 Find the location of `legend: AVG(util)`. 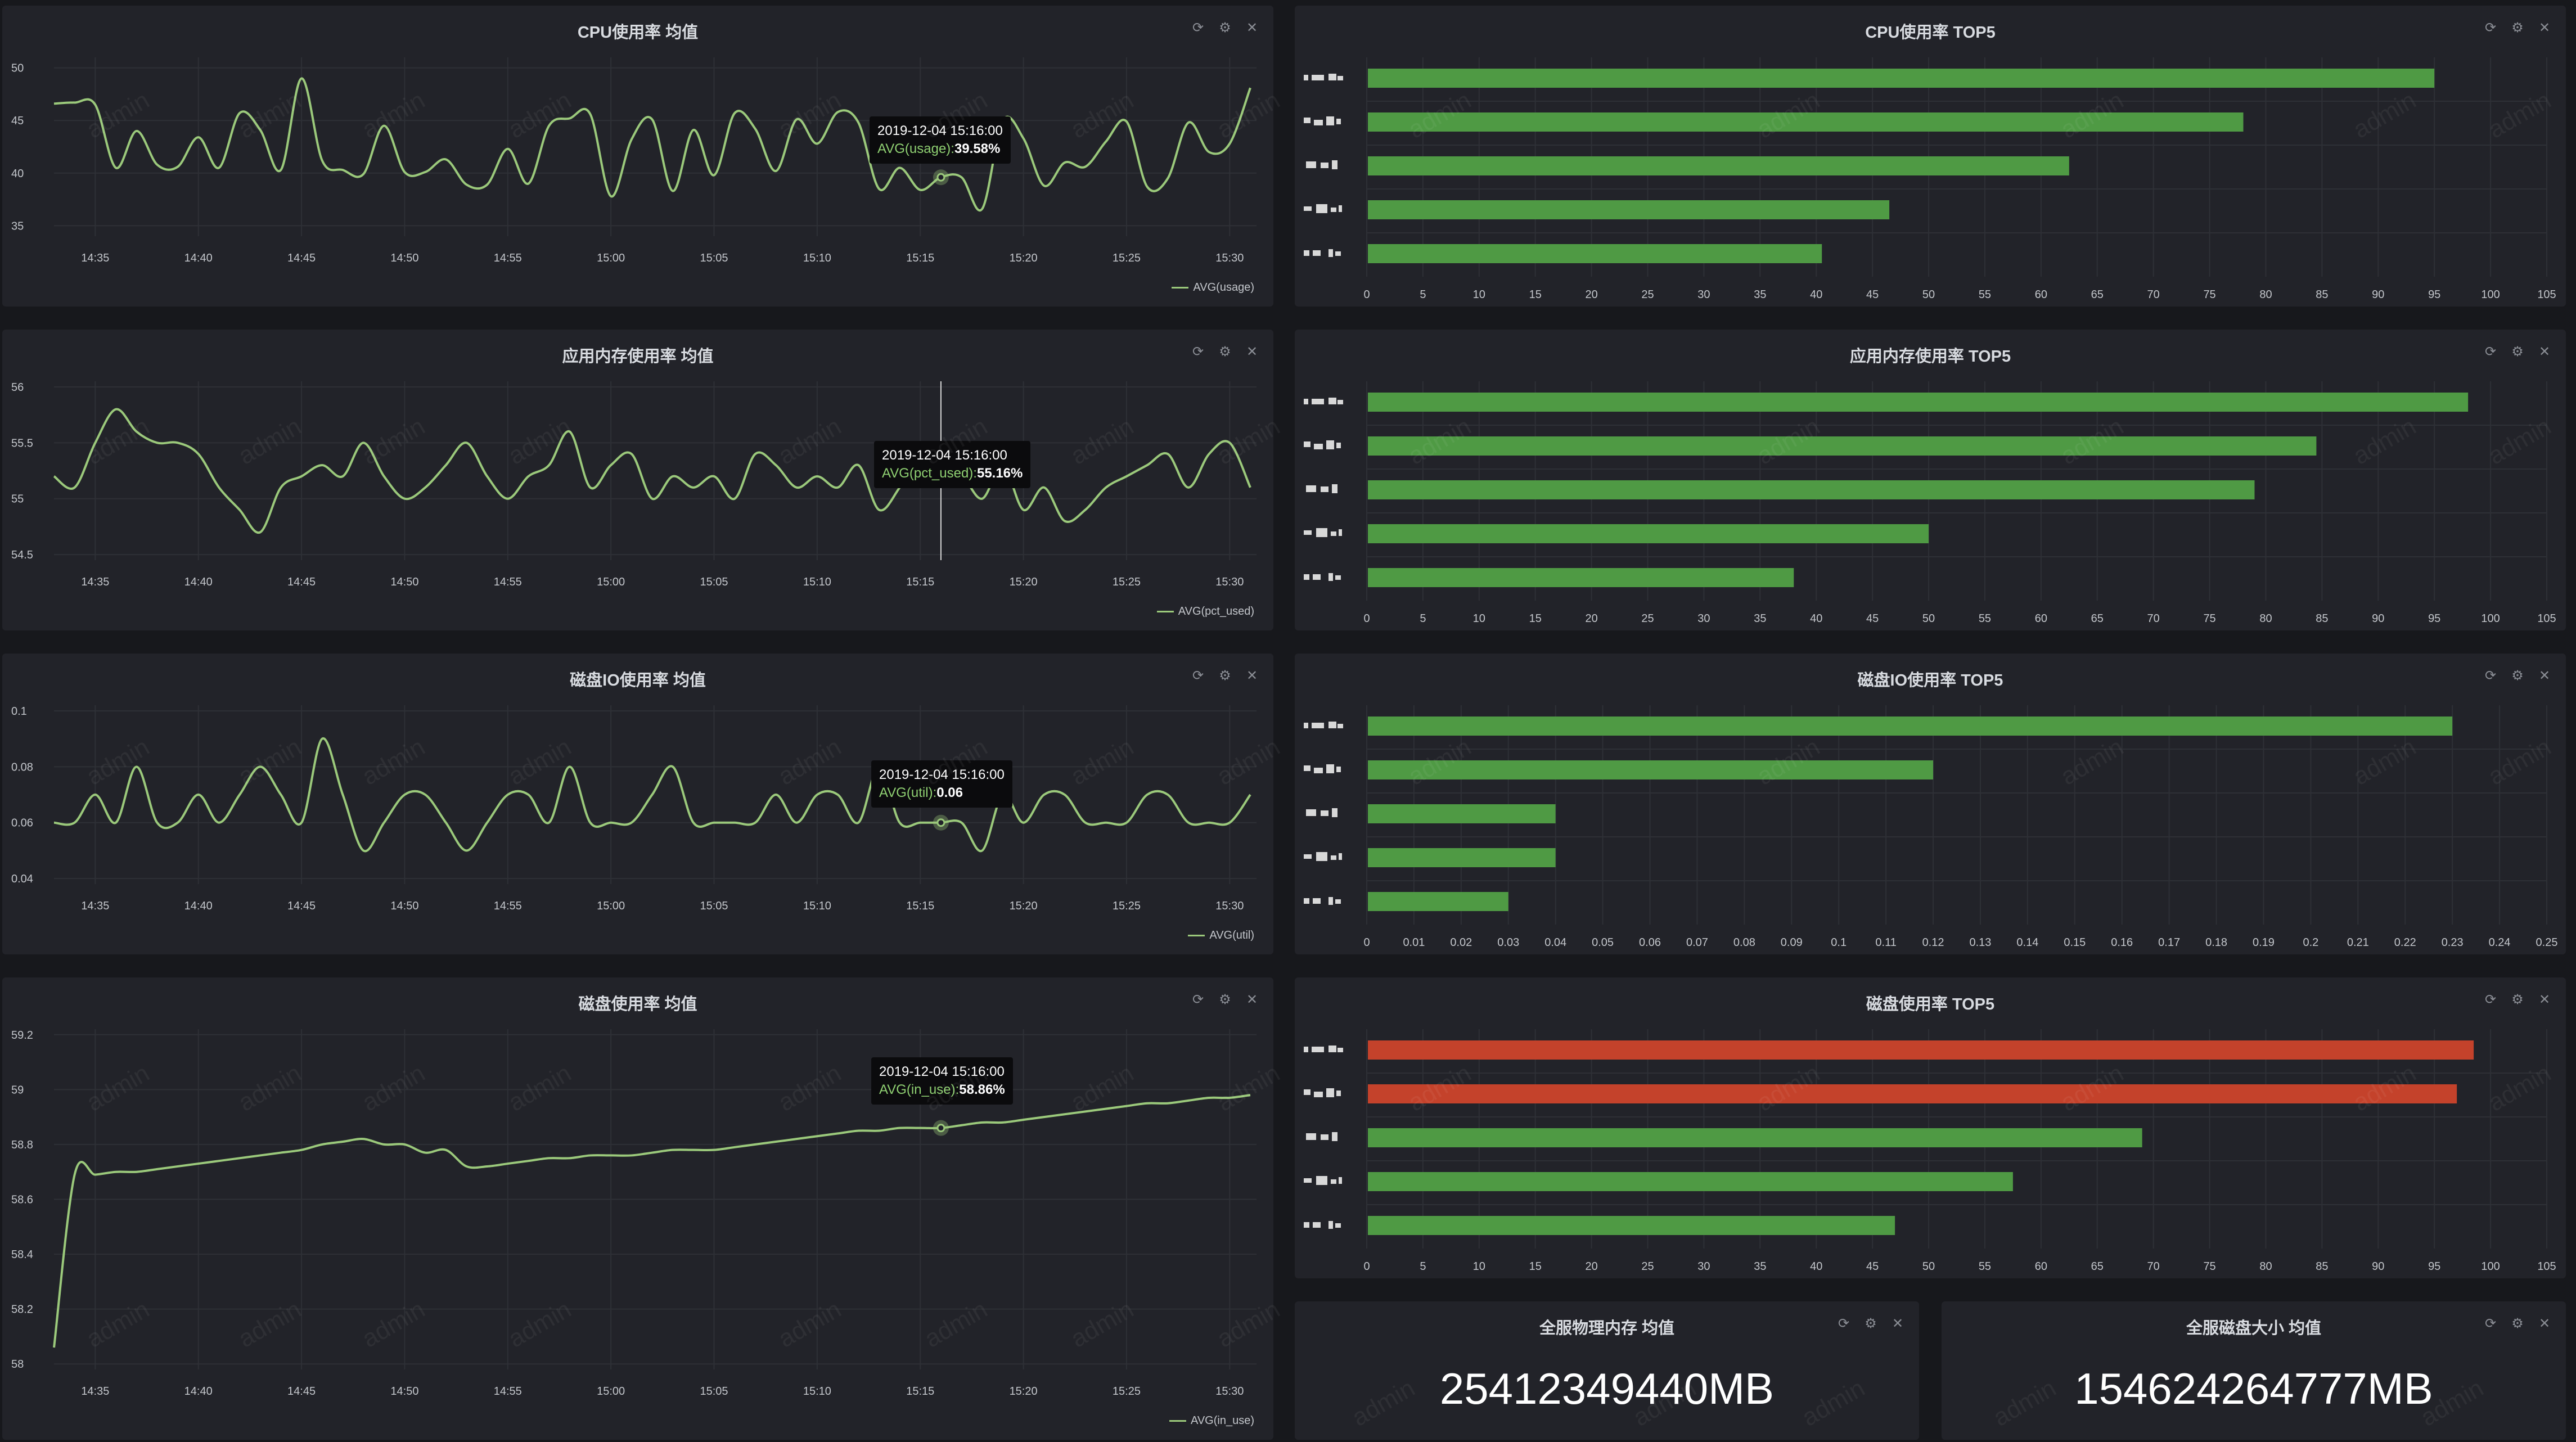

legend: AVG(util) is located at coordinates (1221, 935).